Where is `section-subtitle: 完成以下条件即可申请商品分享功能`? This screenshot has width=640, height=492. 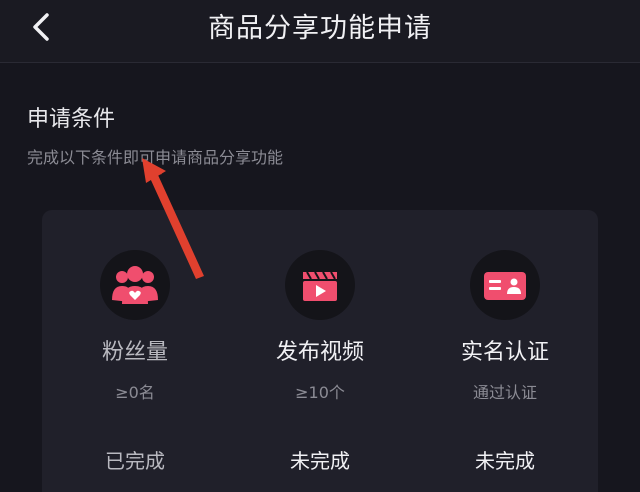 section-subtitle: 完成以下条件即可申请商品分享功能 is located at coordinates (155, 157).